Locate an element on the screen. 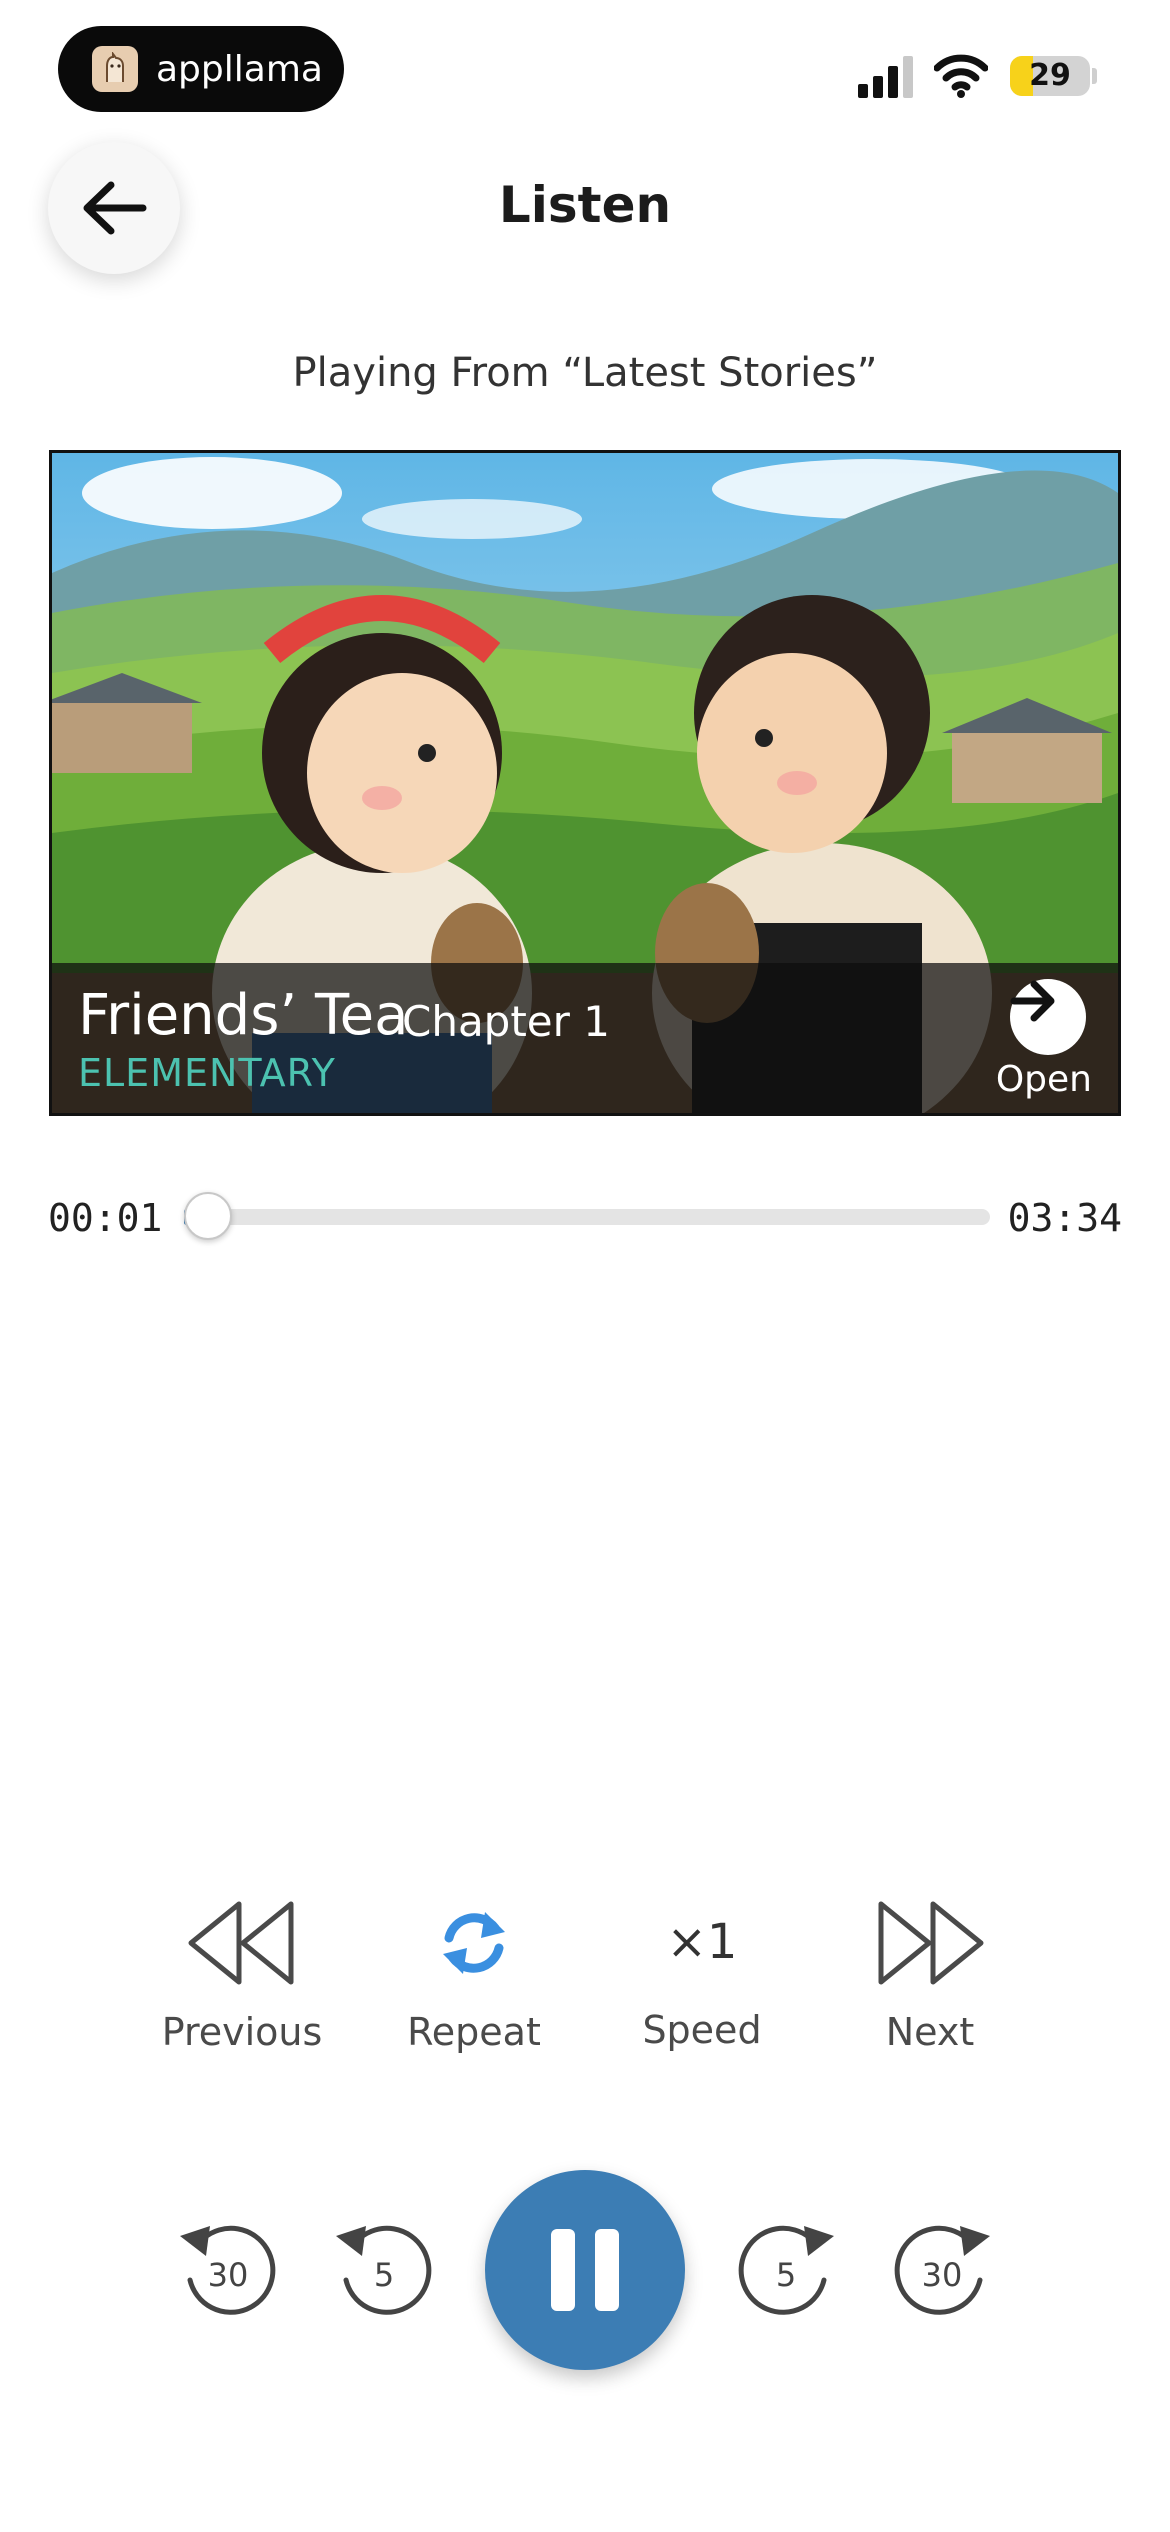  app-badge: appllama is located at coordinates (201, 69).